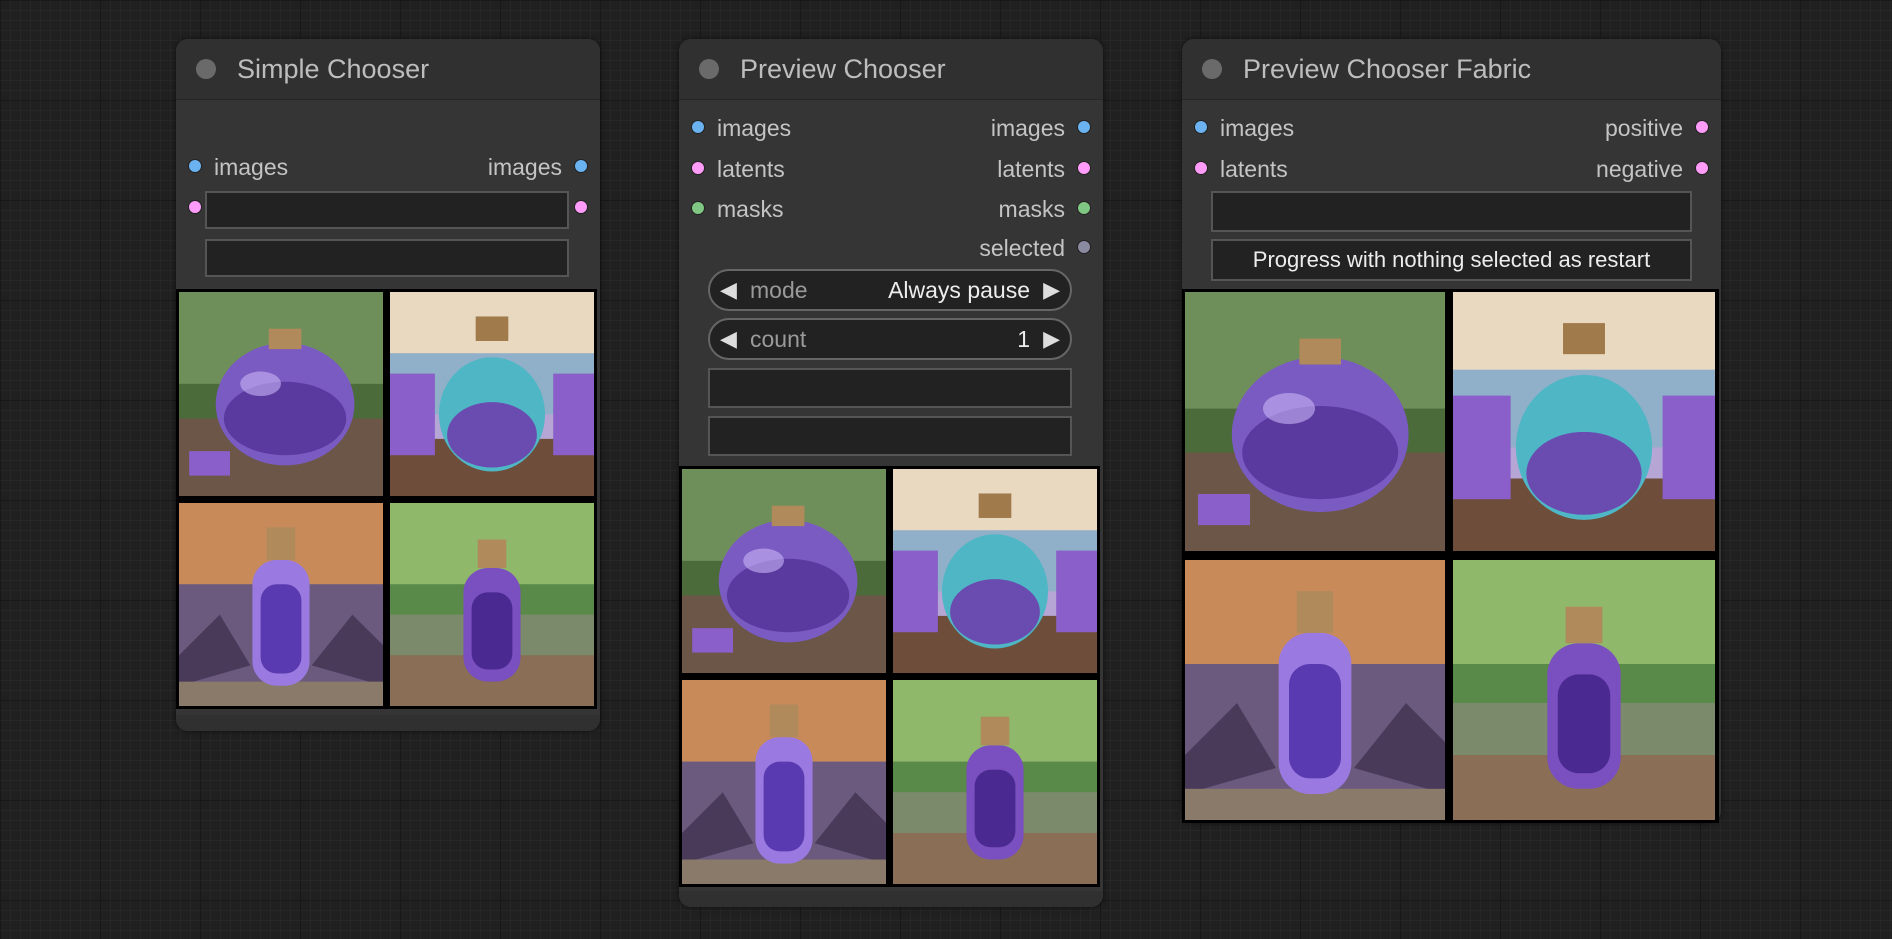  I want to click on output-label-masks: masks, so click(1031, 209).